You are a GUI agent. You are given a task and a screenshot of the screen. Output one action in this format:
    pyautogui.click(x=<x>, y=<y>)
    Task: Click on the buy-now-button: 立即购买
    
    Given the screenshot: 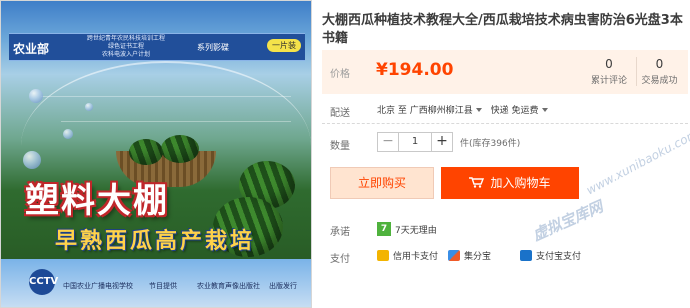 What is the action you would take?
    pyautogui.click(x=382, y=183)
    